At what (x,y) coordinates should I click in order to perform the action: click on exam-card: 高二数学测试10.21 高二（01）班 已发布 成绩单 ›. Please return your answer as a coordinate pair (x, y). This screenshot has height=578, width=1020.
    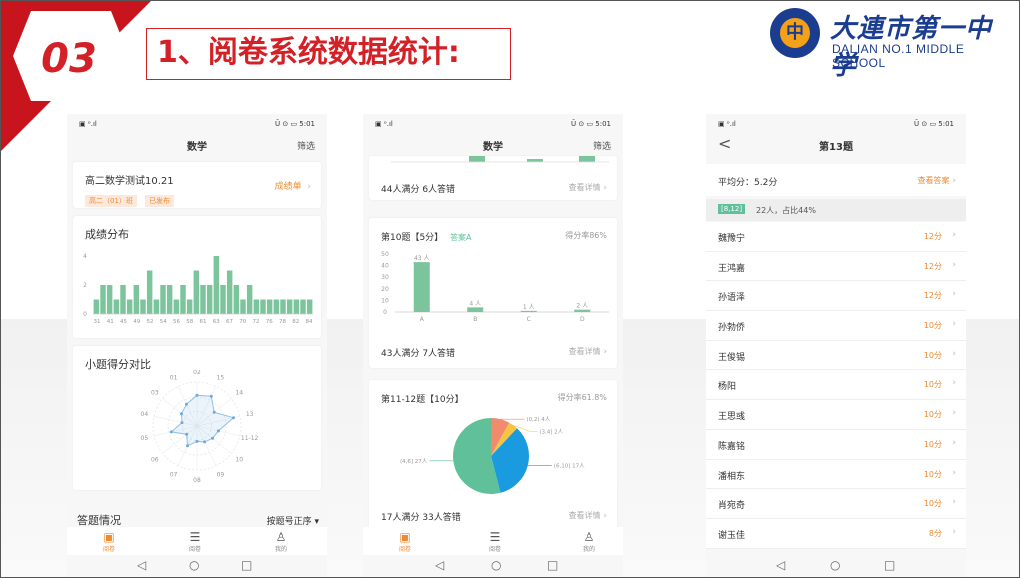
    Looking at the image, I should click on (197, 185).